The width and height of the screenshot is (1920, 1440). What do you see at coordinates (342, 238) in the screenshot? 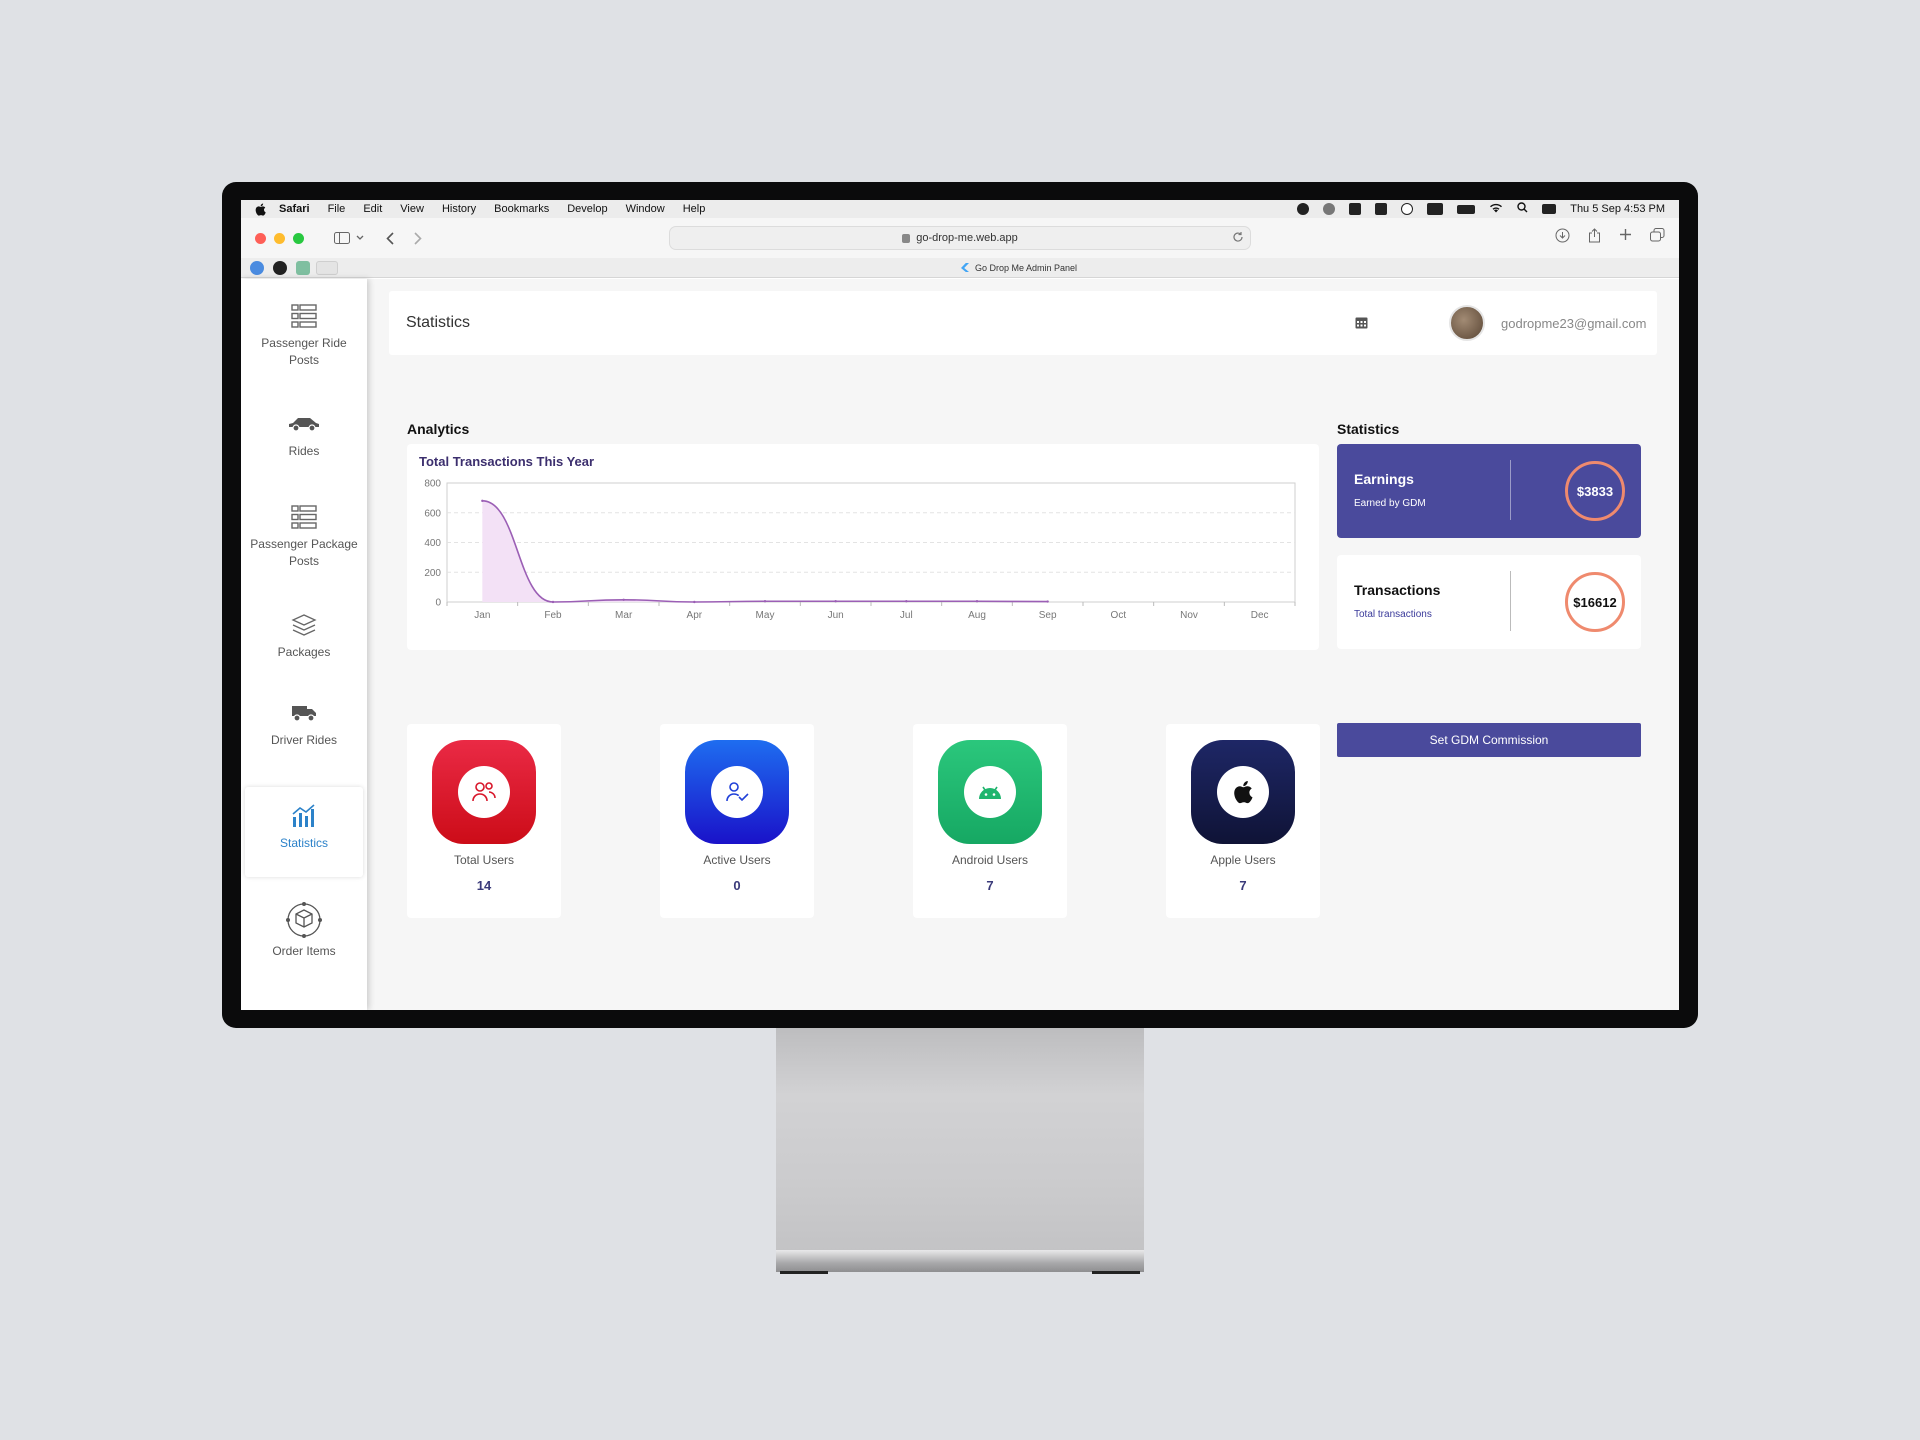
I see `sidebar-toggle-icon` at bounding box center [342, 238].